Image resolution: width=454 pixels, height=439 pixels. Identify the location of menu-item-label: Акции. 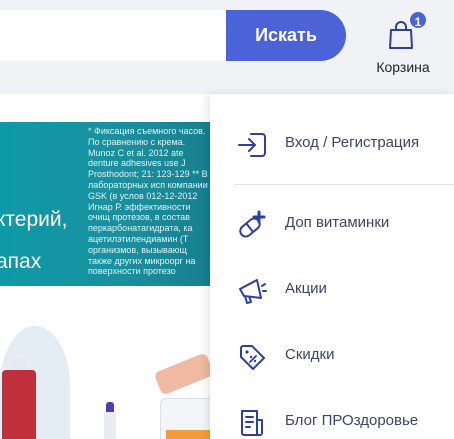
(306, 288).